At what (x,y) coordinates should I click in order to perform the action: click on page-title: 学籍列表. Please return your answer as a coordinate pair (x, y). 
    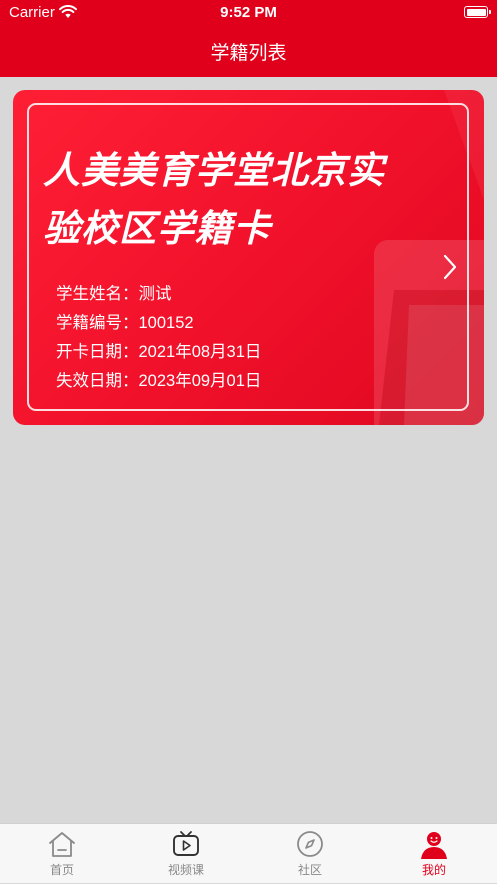
    Looking at the image, I should click on (248, 53).